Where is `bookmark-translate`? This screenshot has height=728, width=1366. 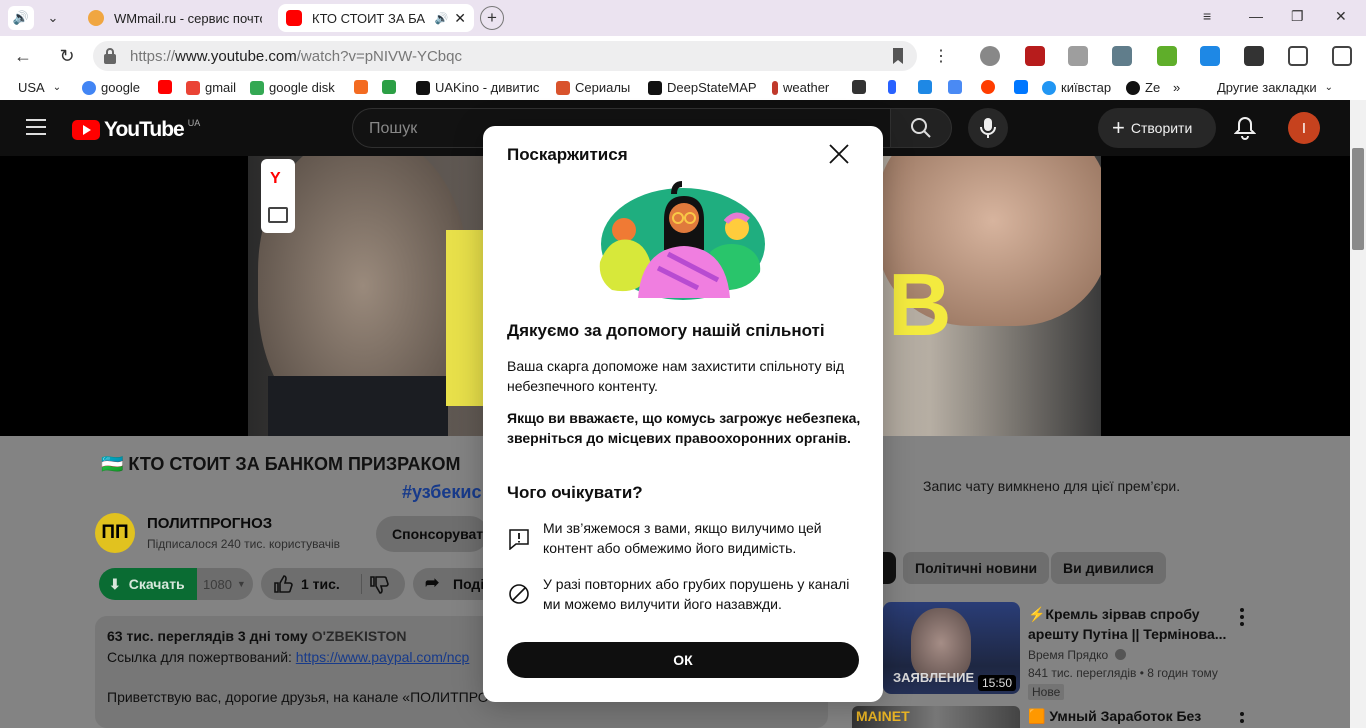
bookmark-translate is located at coordinates (957, 87).